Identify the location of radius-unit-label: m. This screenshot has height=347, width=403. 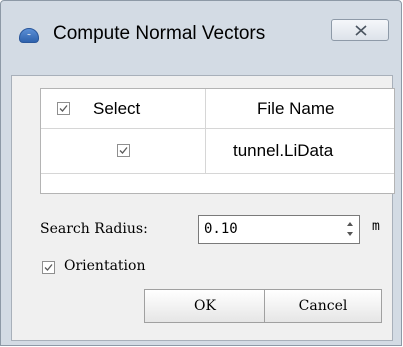
(376, 226).